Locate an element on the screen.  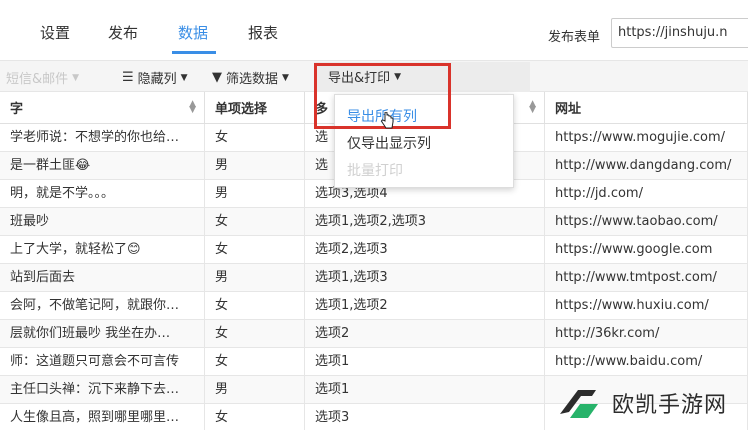
cell-url: https://www.mogujie.com/ is located at coordinates (646, 138).